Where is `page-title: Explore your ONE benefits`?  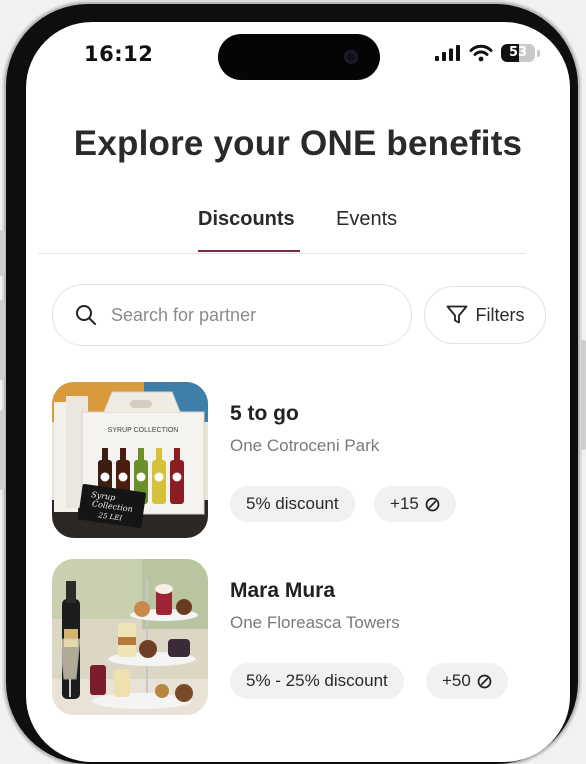
page-title: Explore your ONE benefits is located at coordinates (298, 143).